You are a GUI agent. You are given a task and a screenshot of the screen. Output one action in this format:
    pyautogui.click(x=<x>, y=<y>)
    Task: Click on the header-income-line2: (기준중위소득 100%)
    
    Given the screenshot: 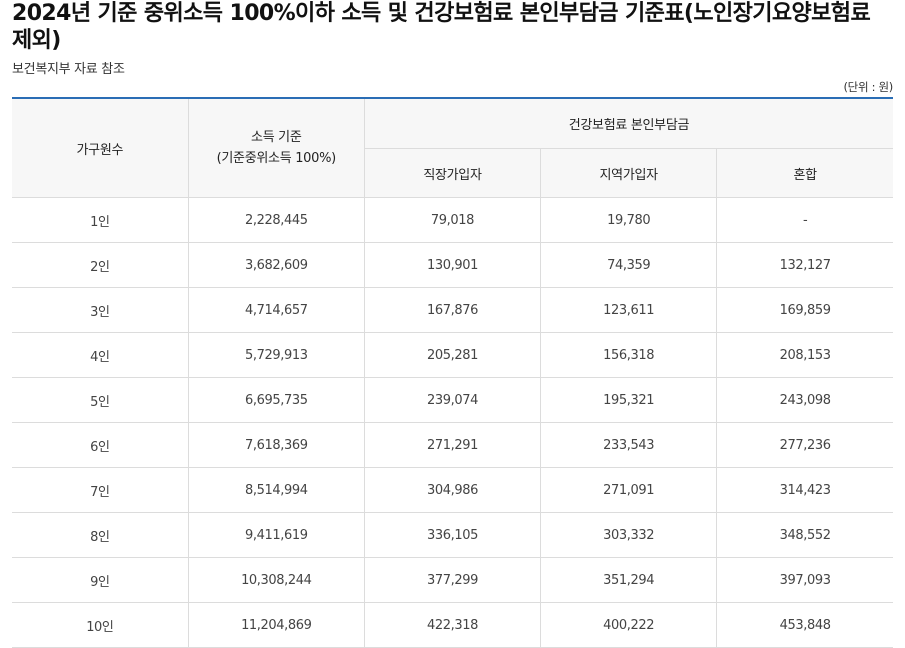 What is the action you would take?
    pyautogui.click(x=276, y=158)
    